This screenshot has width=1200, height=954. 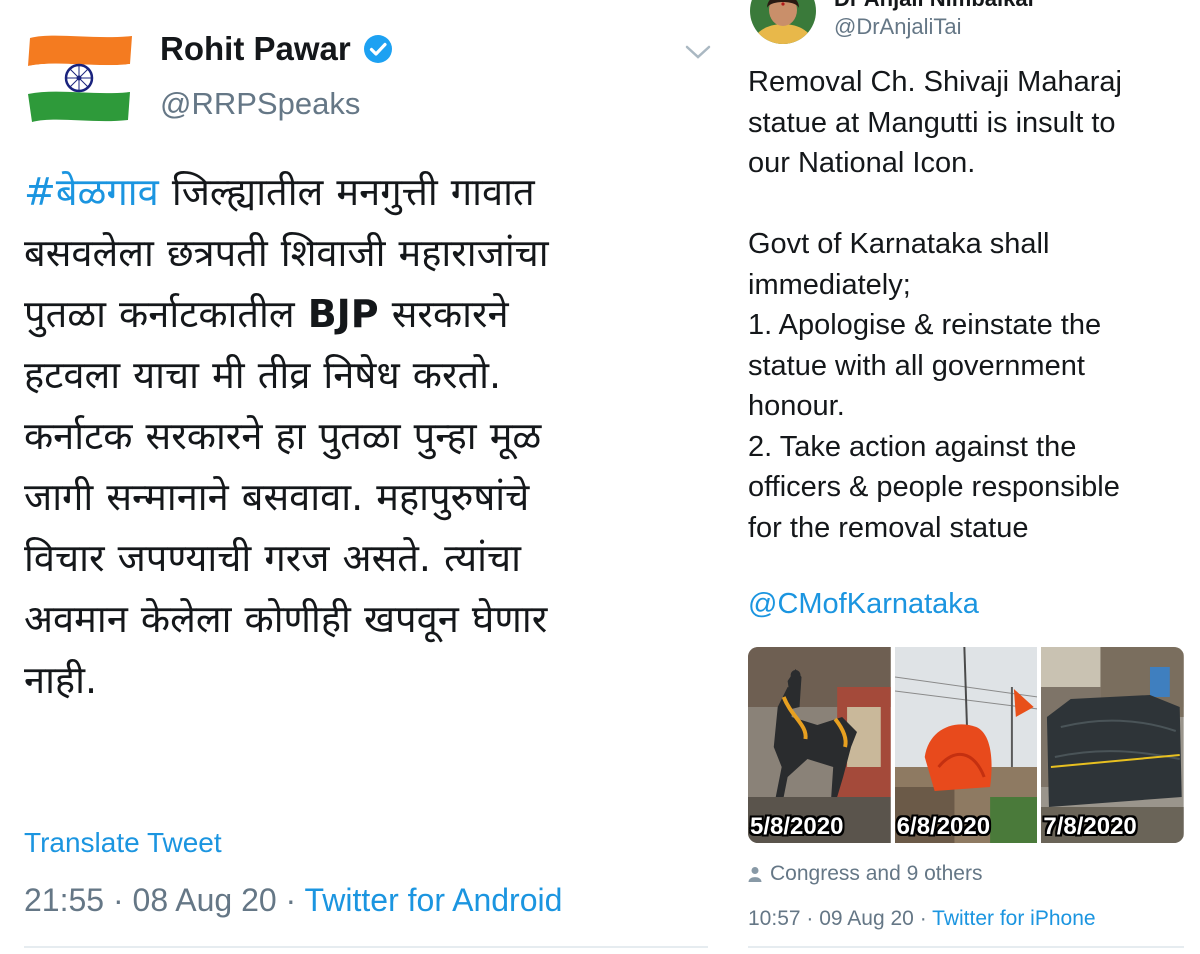 What do you see at coordinates (434, 900) in the screenshot?
I see `tweet-source-link: Twitter for Android` at bounding box center [434, 900].